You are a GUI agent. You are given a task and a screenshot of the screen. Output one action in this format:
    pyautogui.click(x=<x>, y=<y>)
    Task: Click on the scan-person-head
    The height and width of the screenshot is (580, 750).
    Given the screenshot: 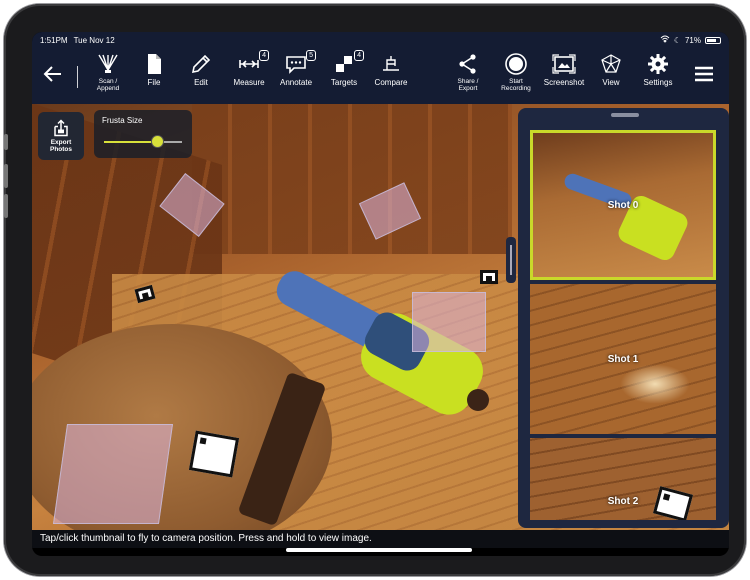 What is the action you would take?
    pyautogui.click(x=478, y=400)
    